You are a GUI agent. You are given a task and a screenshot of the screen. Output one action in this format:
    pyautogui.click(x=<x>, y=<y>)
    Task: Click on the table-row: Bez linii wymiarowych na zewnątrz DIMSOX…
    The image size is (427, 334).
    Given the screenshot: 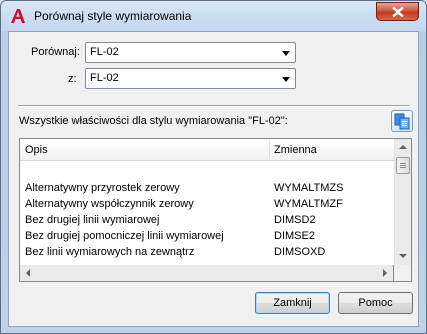 What is the action you would take?
    pyautogui.click(x=207, y=253)
    